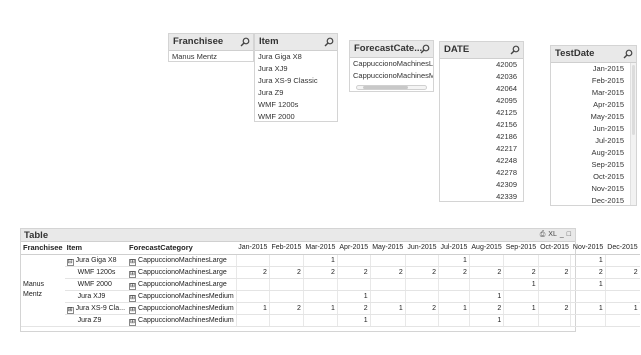 The image size is (641, 355). What do you see at coordinates (454, 248) in the screenshot?
I see `column-header-month: Jul-2015` at bounding box center [454, 248].